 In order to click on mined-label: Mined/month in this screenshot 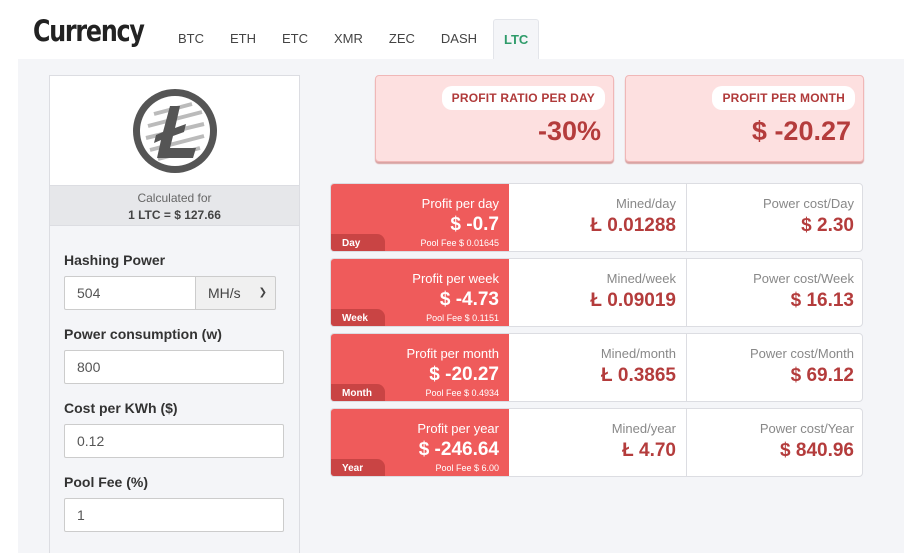, I will do `click(638, 353)`.